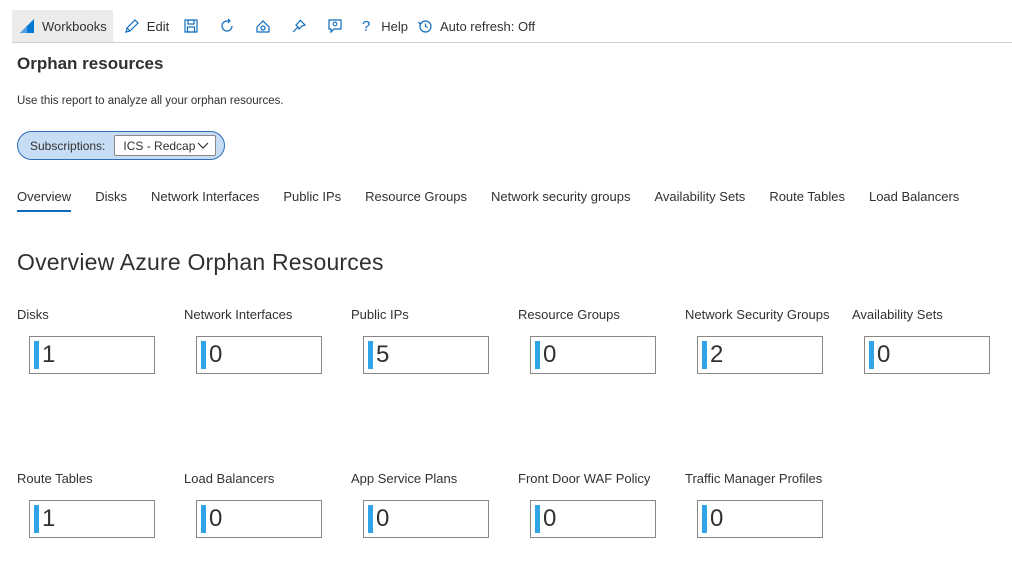  Describe the element at coordinates (897, 314) in the screenshot. I see `tile-label: Availability Sets` at that location.